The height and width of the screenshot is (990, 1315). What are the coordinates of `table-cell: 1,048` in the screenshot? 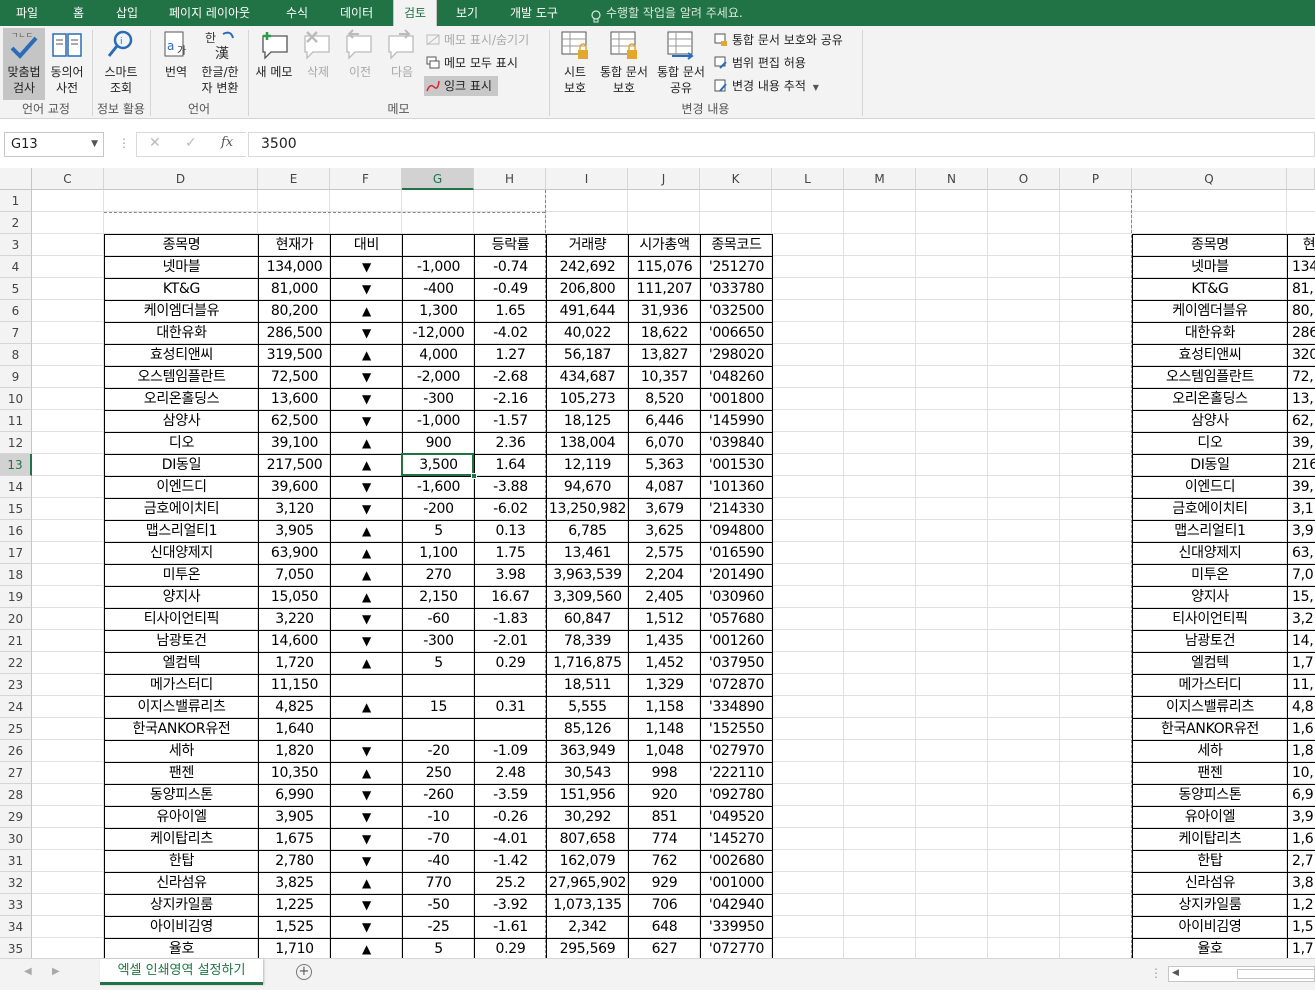 It's located at (664, 751).